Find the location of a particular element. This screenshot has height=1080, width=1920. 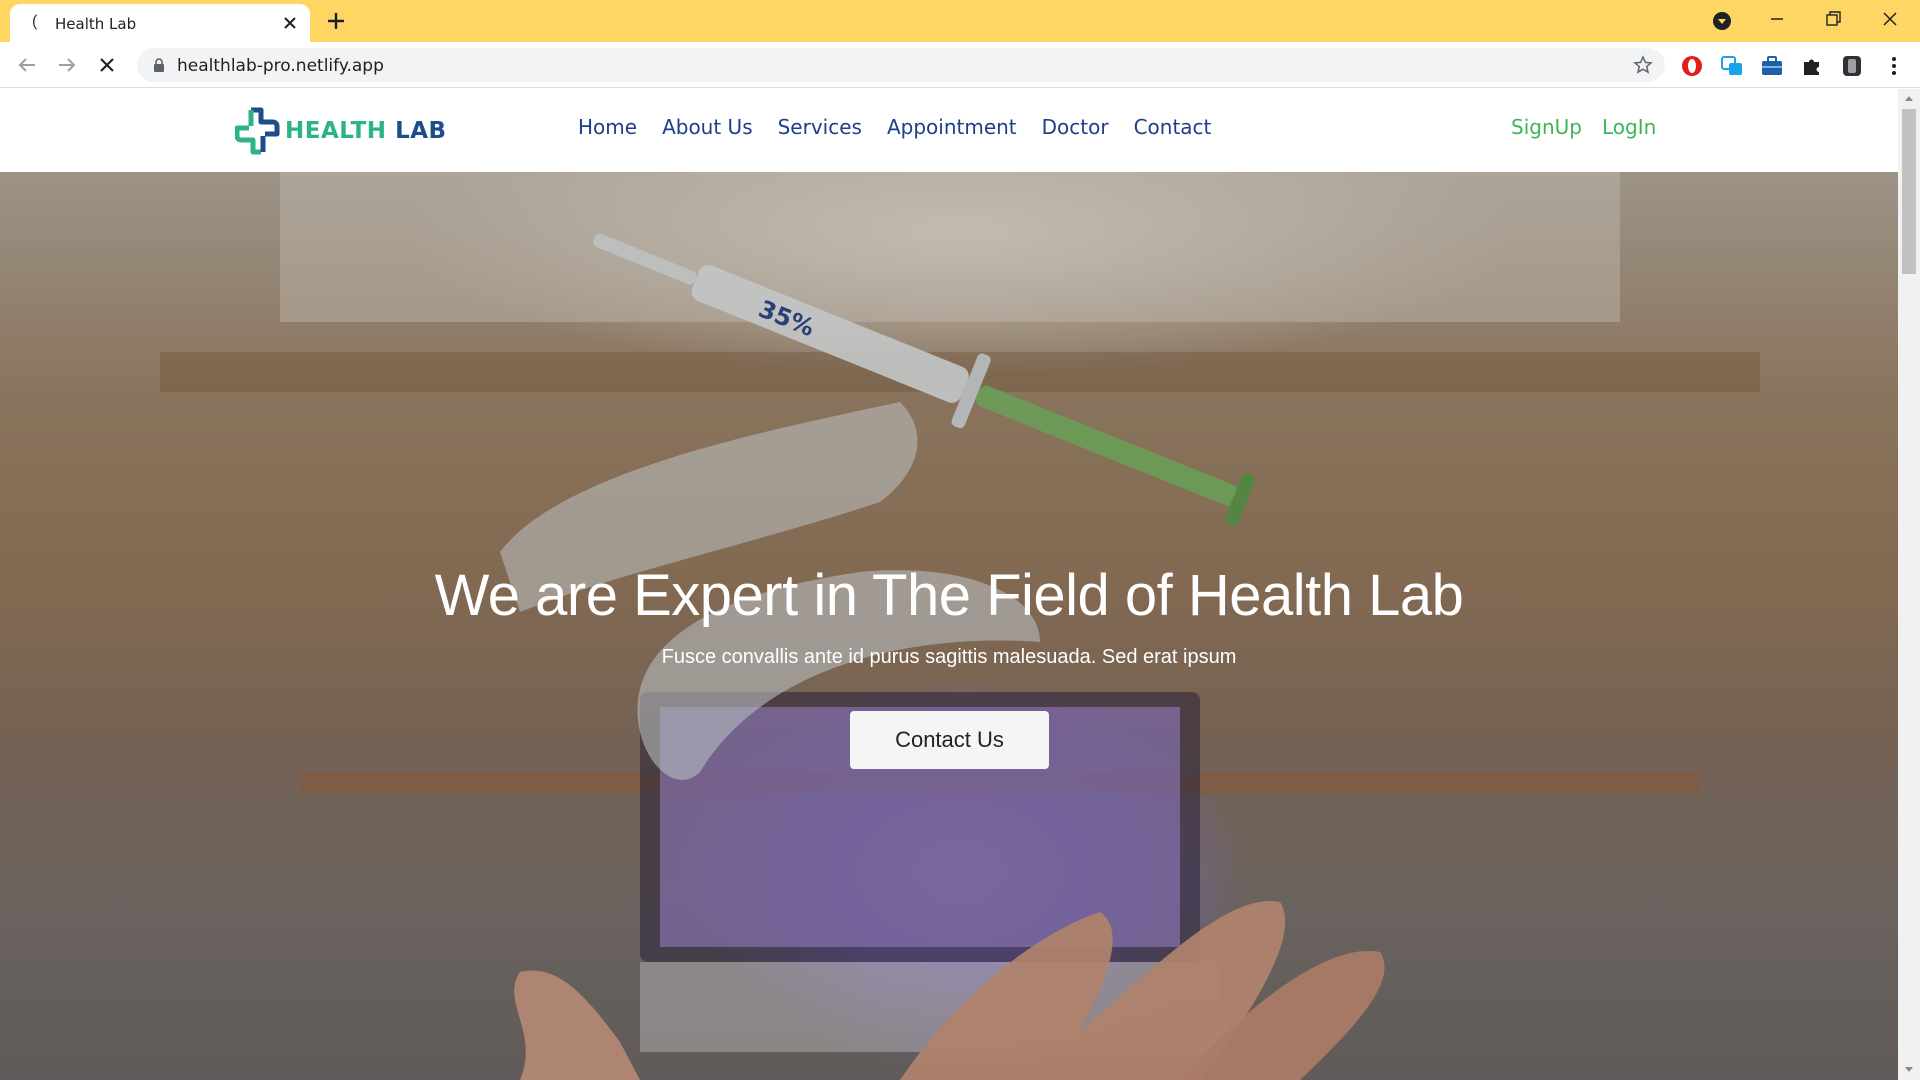

more-menu-icon is located at coordinates (1894, 66).